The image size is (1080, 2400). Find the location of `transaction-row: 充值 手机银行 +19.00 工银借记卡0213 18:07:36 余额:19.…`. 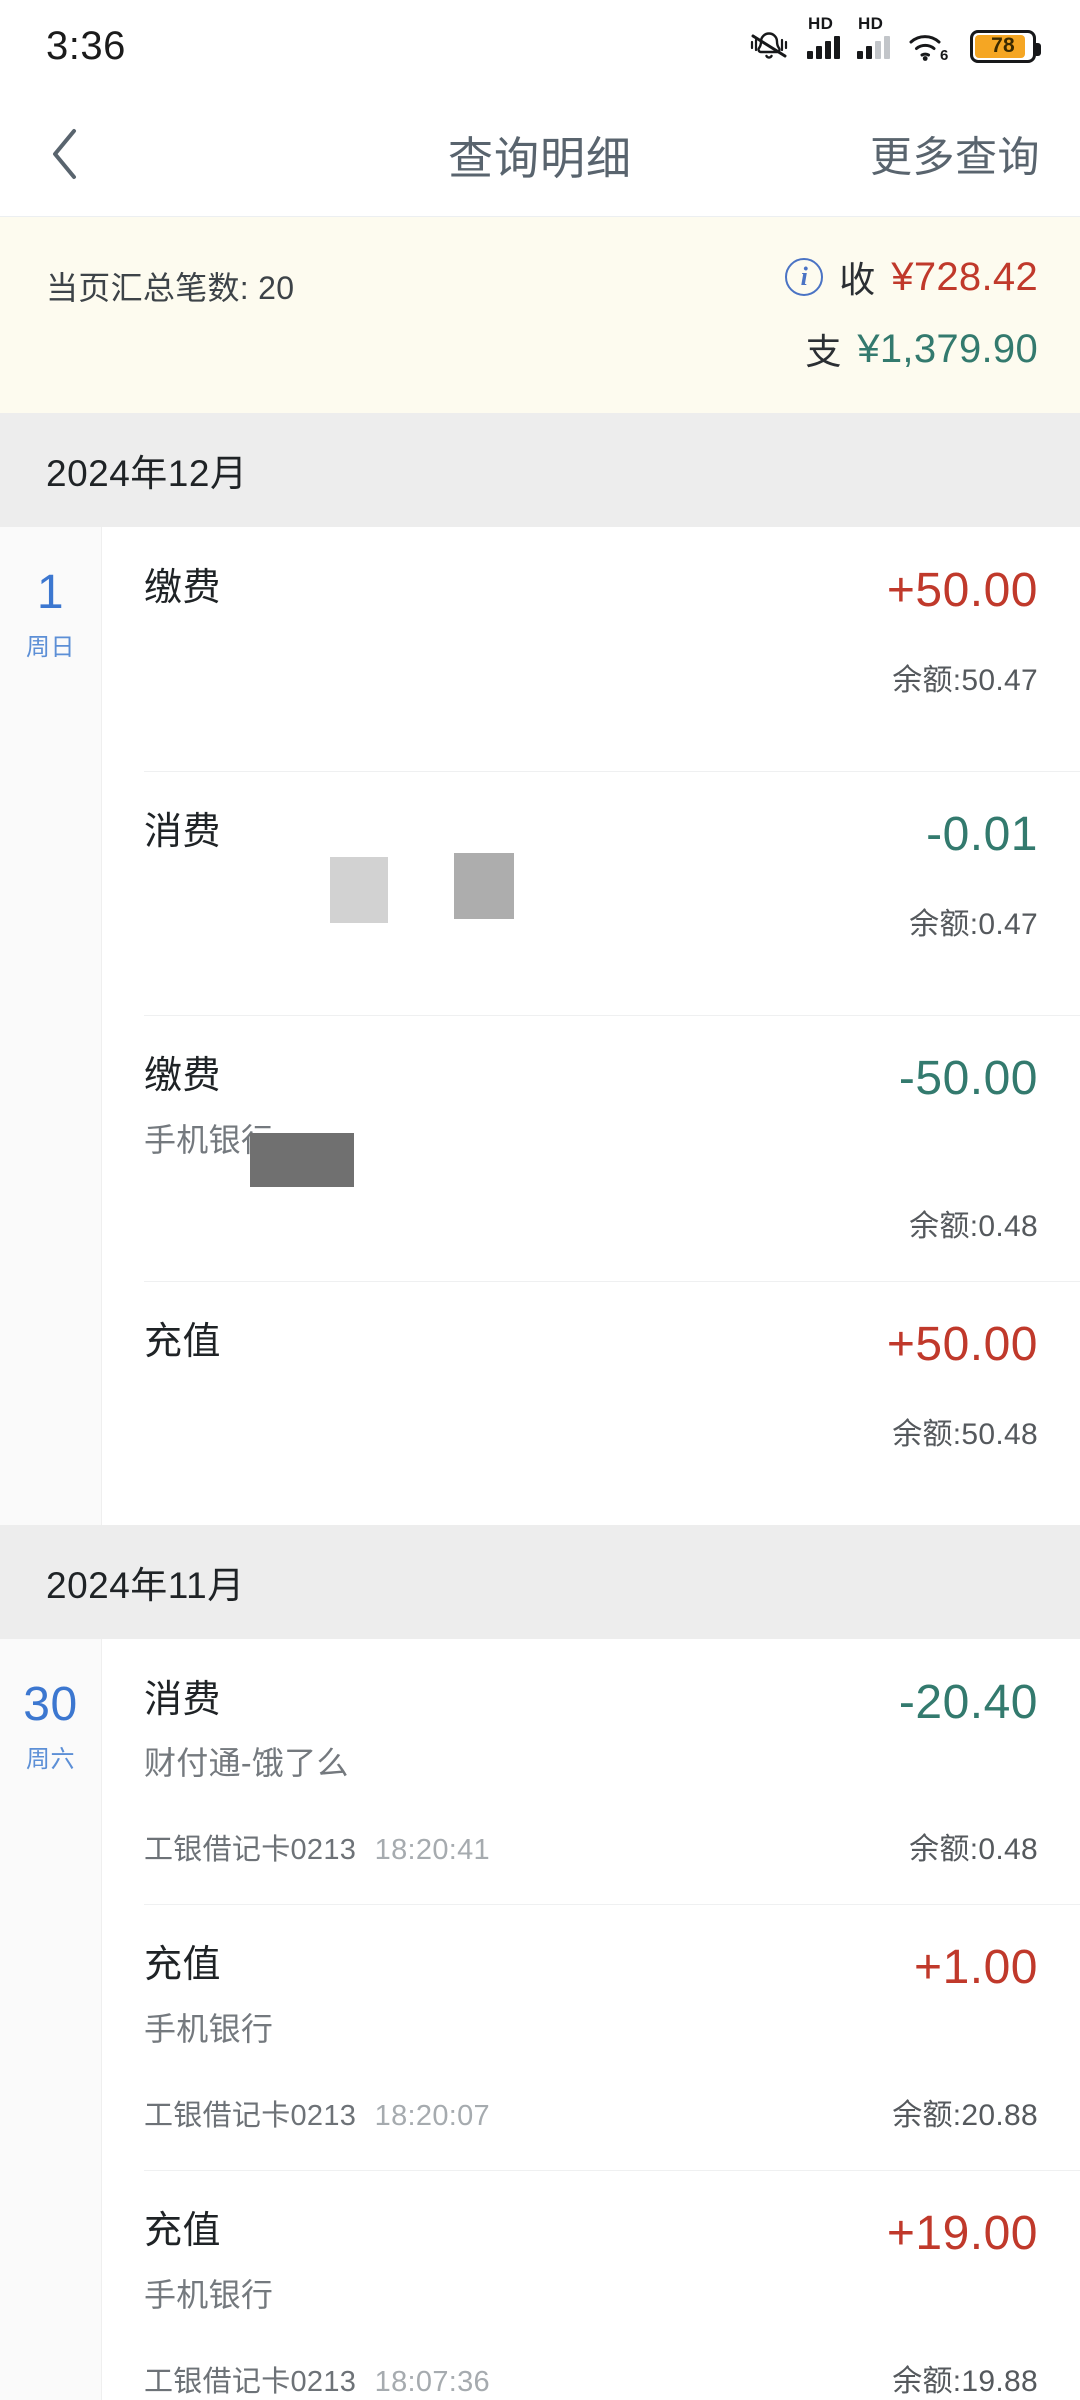

transaction-row: 充值 手机银行 +19.00 工银借记卡0213 18:07:36 余额:19.… is located at coordinates (591, 2285).